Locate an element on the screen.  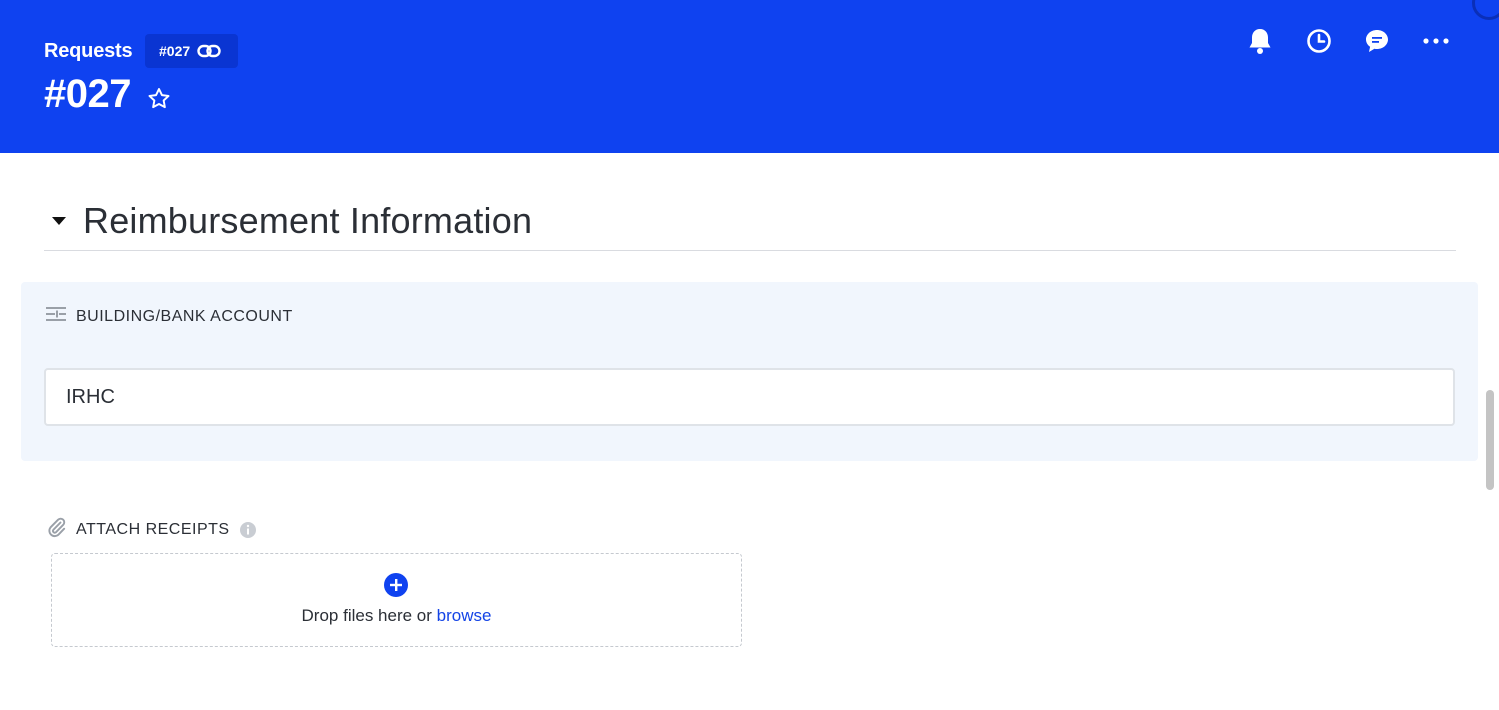
attach-receipts-label: ATTACH RECEIPTS is located at coordinates (153, 529).